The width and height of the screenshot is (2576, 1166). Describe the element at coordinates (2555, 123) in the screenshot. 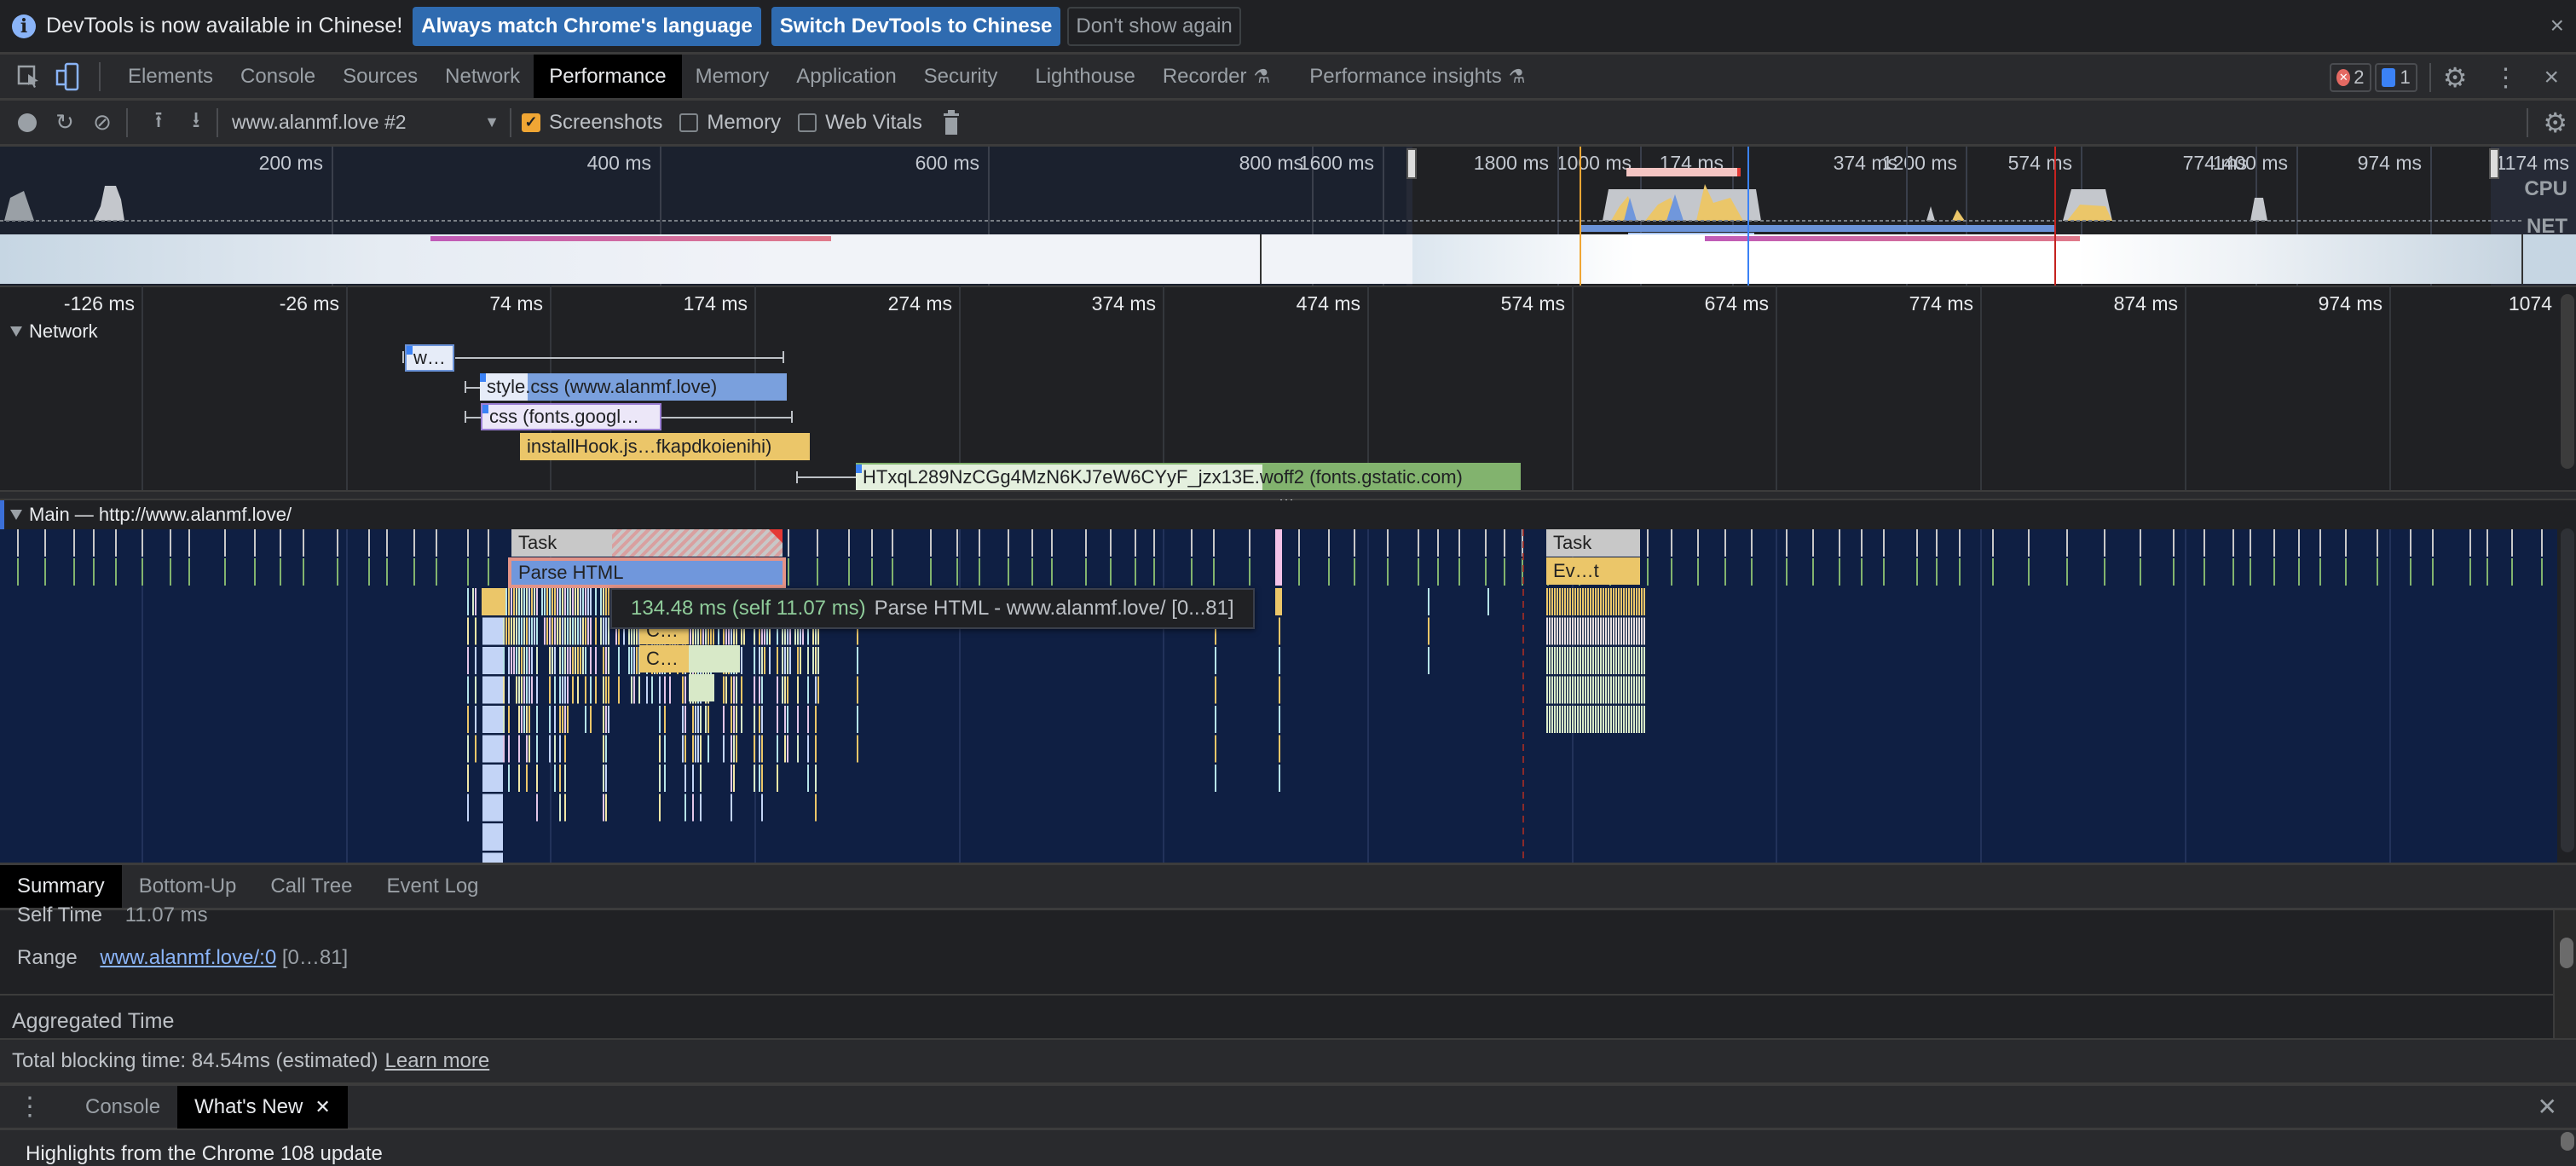

I see `capture-settings-gear-icon: ⚙` at that location.